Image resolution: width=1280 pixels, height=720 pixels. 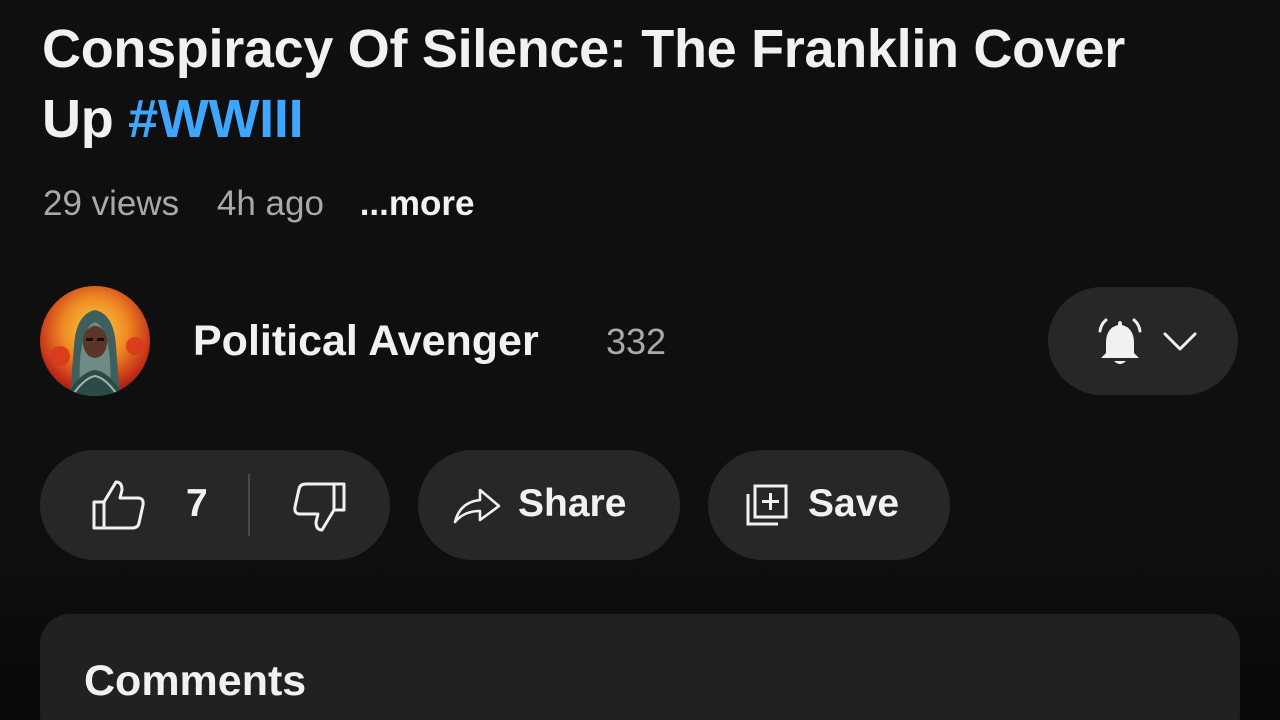 I want to click on more-description-link: ...more, so click(x=417, y=203).